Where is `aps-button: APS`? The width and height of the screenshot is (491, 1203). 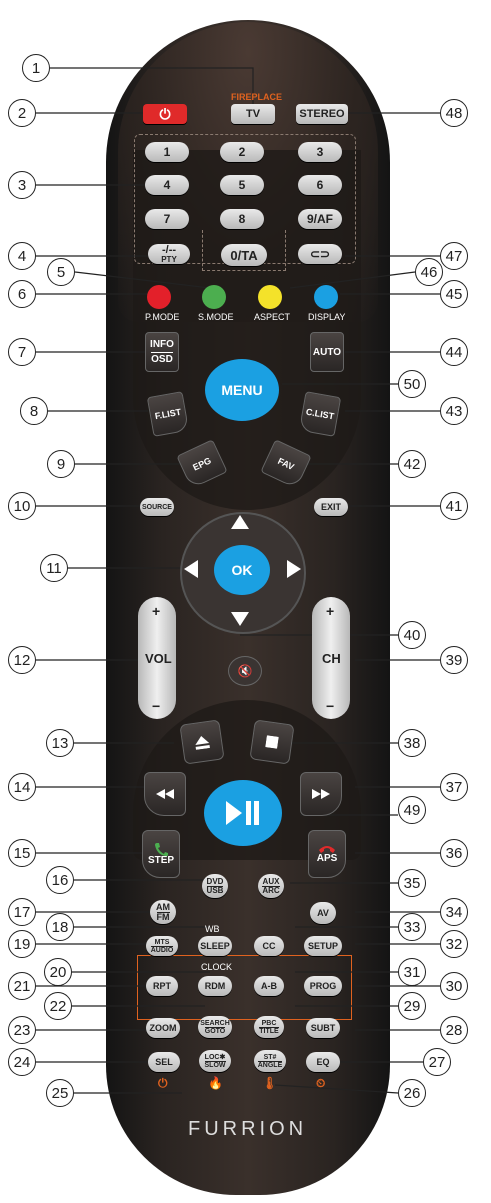 aps-button: APS is located at coordinates (327, 854).